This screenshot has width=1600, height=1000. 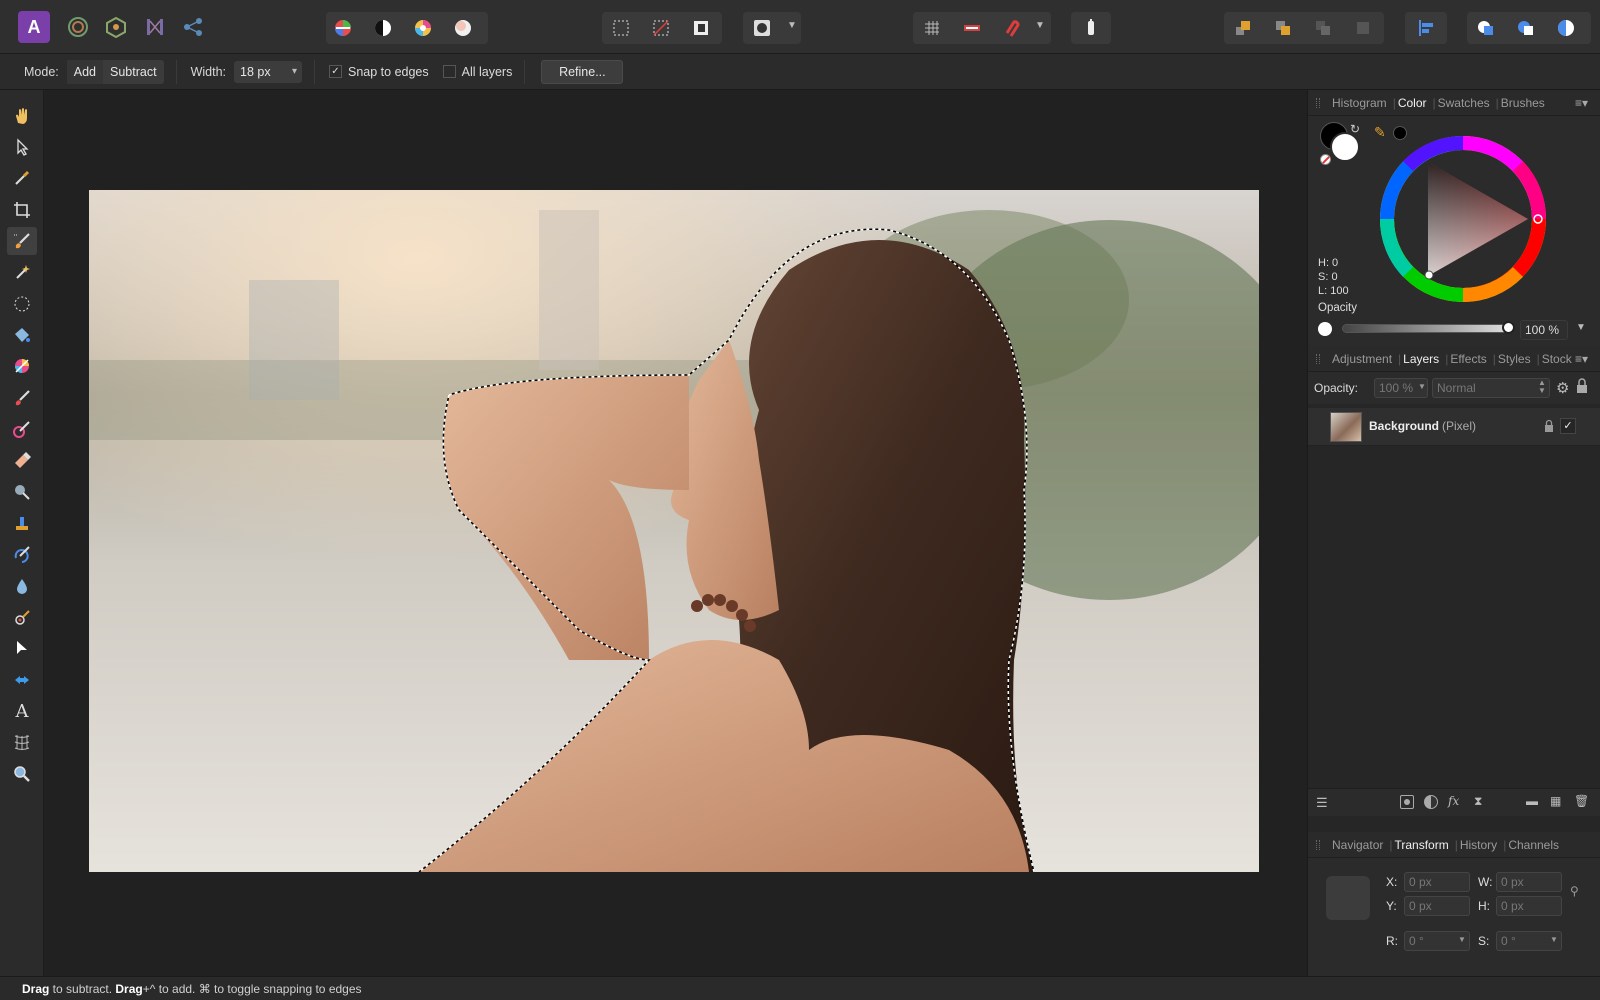 What do you see at coordinates (22, 366) in the screenshot?
I see `gradient-icon` at bounding box center [22, 366].